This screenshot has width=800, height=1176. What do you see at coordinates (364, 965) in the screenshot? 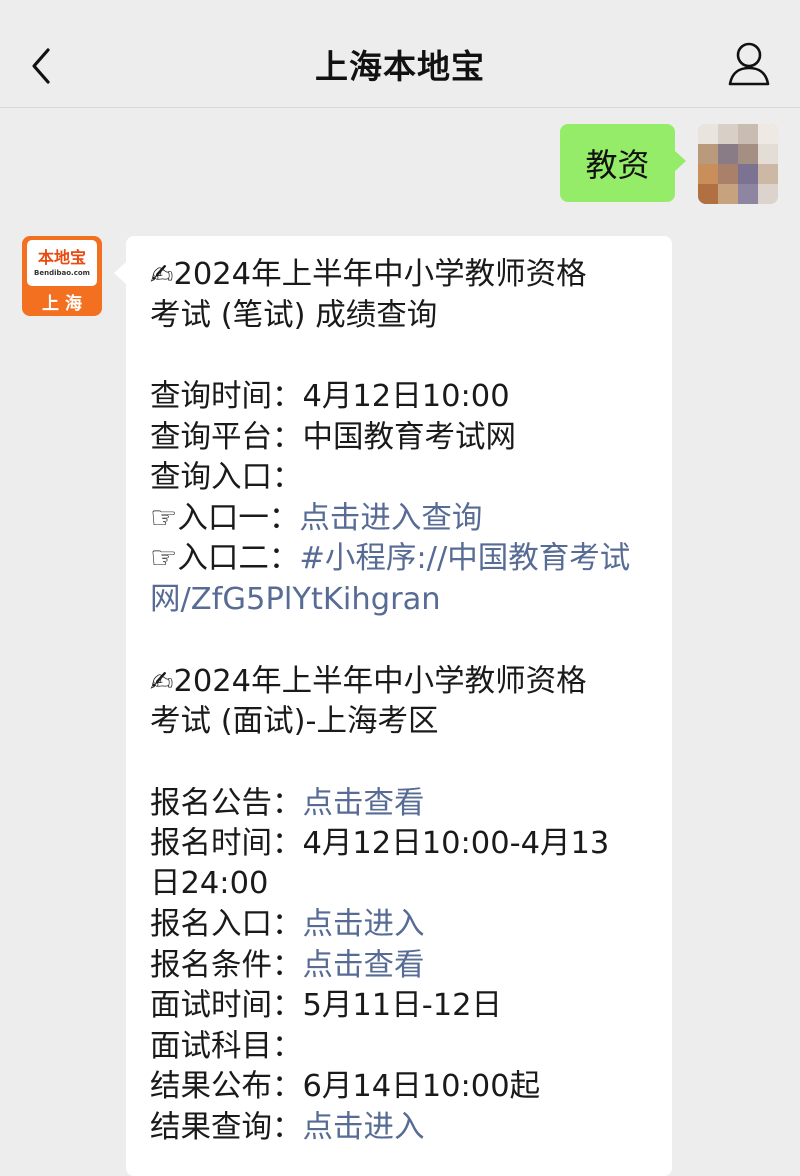
I see `reg-condition-link: 点击查看` at bounding box center [364, 965].